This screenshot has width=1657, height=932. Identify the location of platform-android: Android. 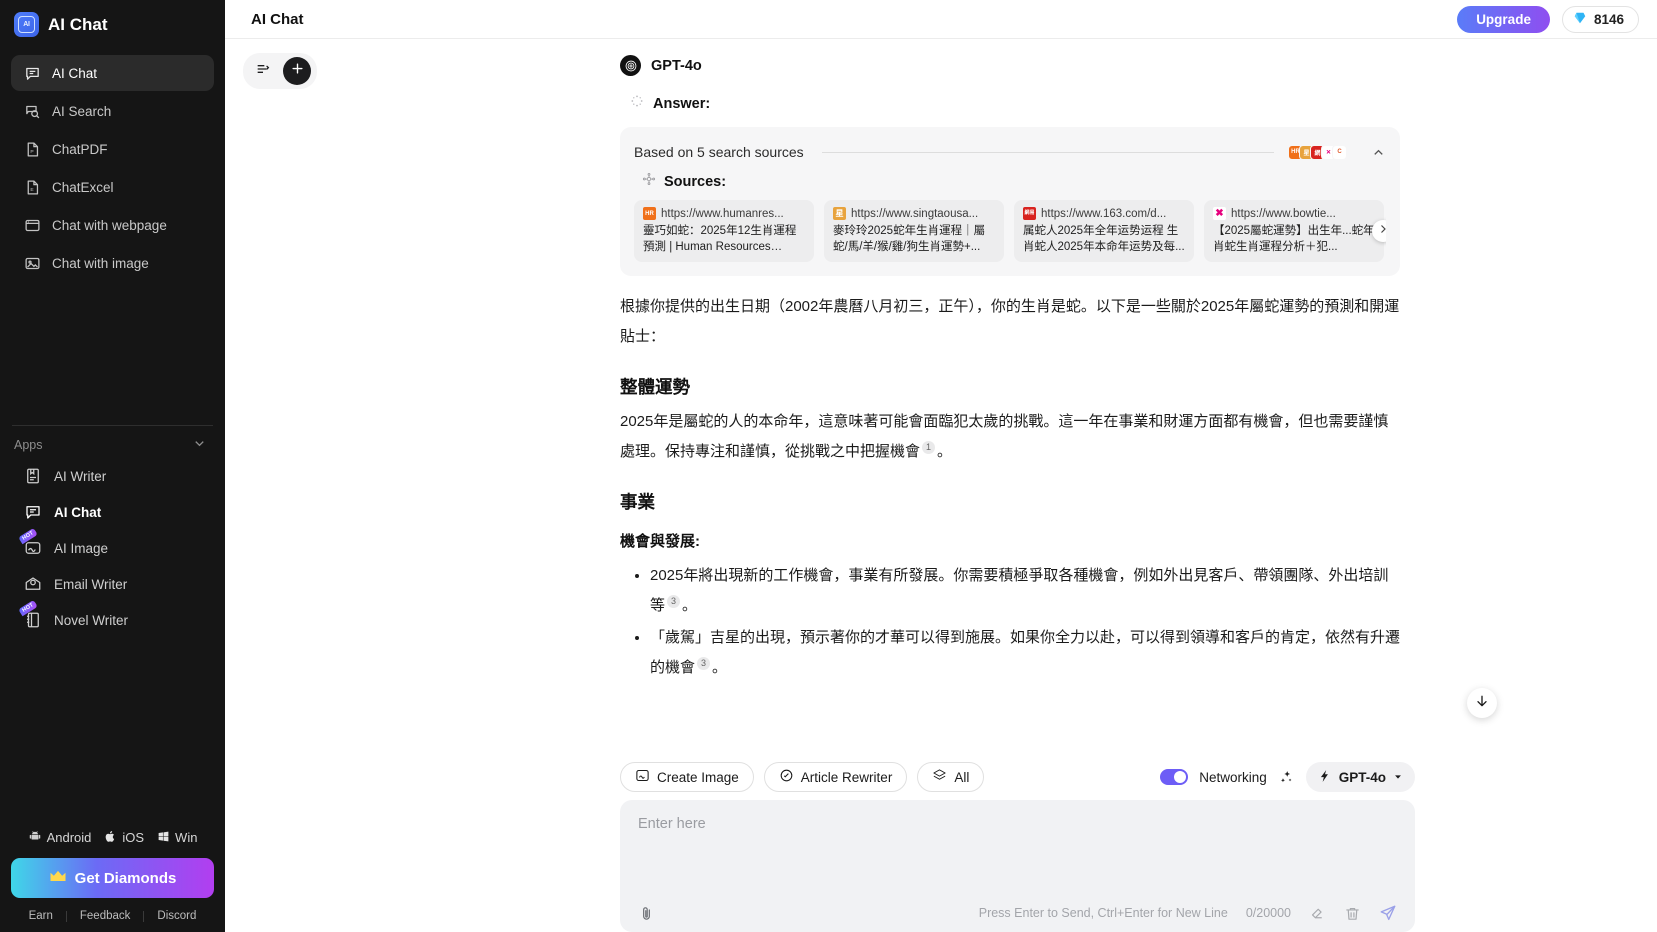
(60, 837).